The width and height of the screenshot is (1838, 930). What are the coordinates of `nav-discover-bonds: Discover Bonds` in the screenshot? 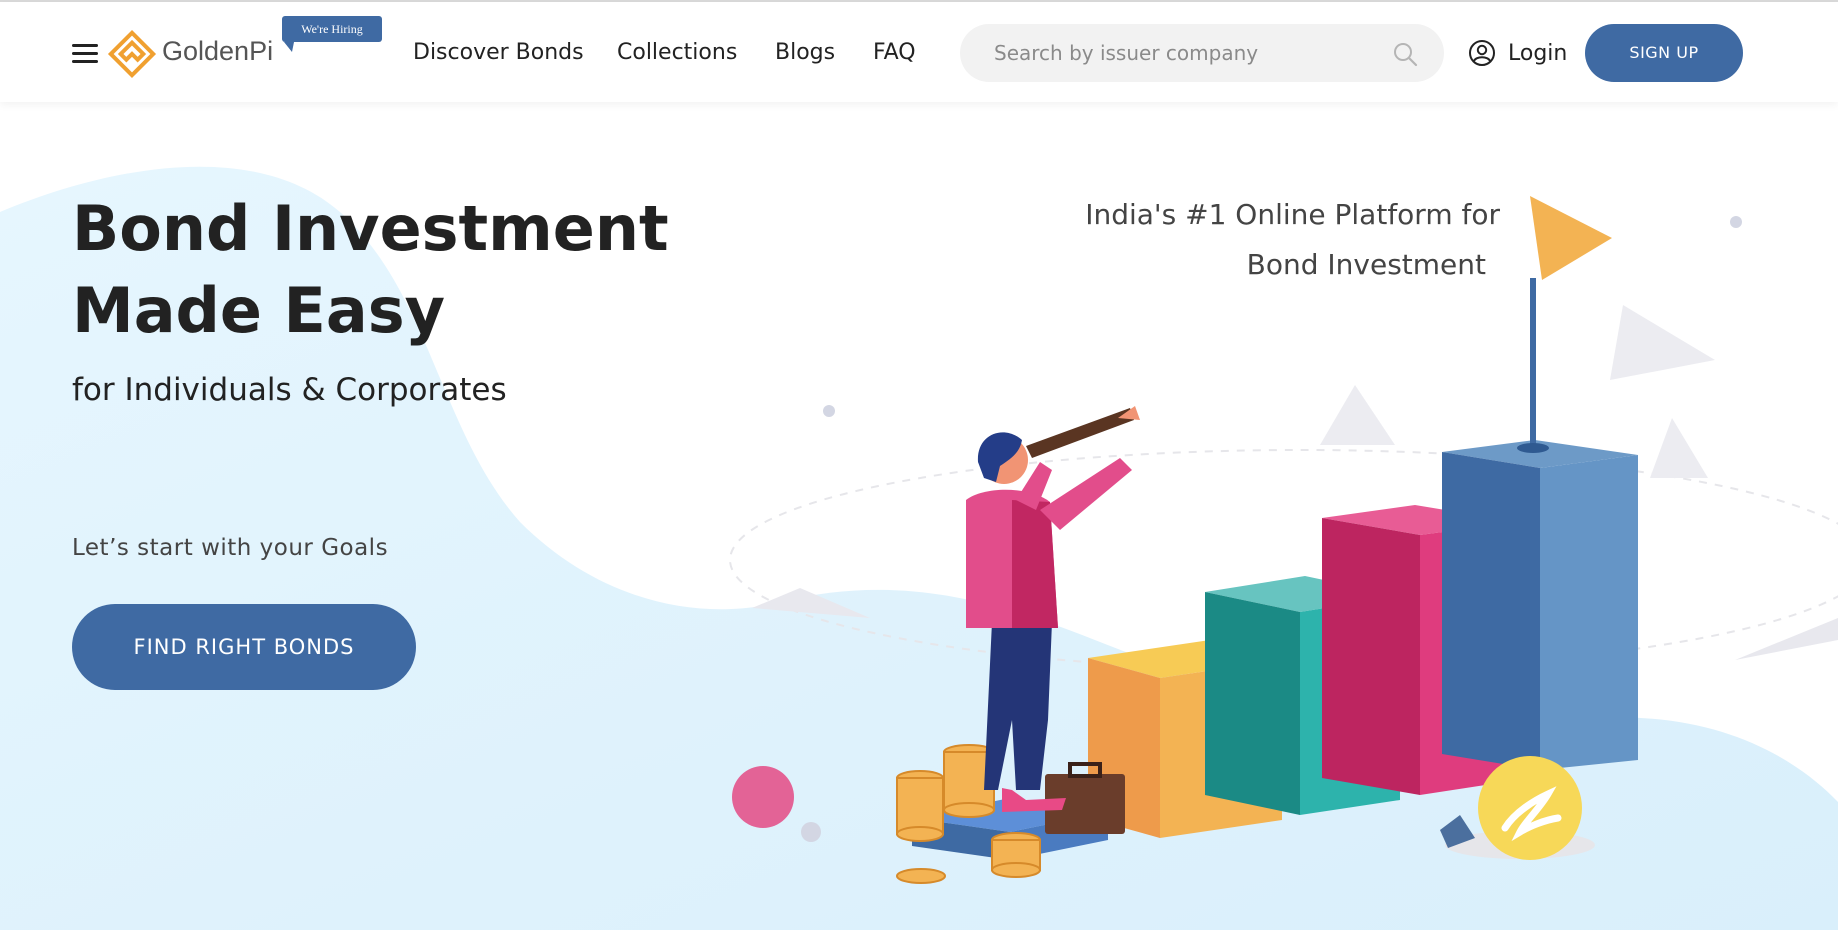 It's located at (498, 52).